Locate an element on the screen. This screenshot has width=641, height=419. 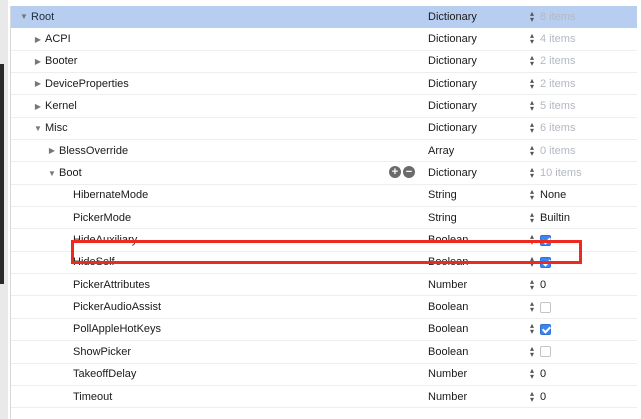
plist-row-pollapplehotkeys: PollAppleHotKeys Boolean ▴ ▾ is located at coordinates (324, 330).